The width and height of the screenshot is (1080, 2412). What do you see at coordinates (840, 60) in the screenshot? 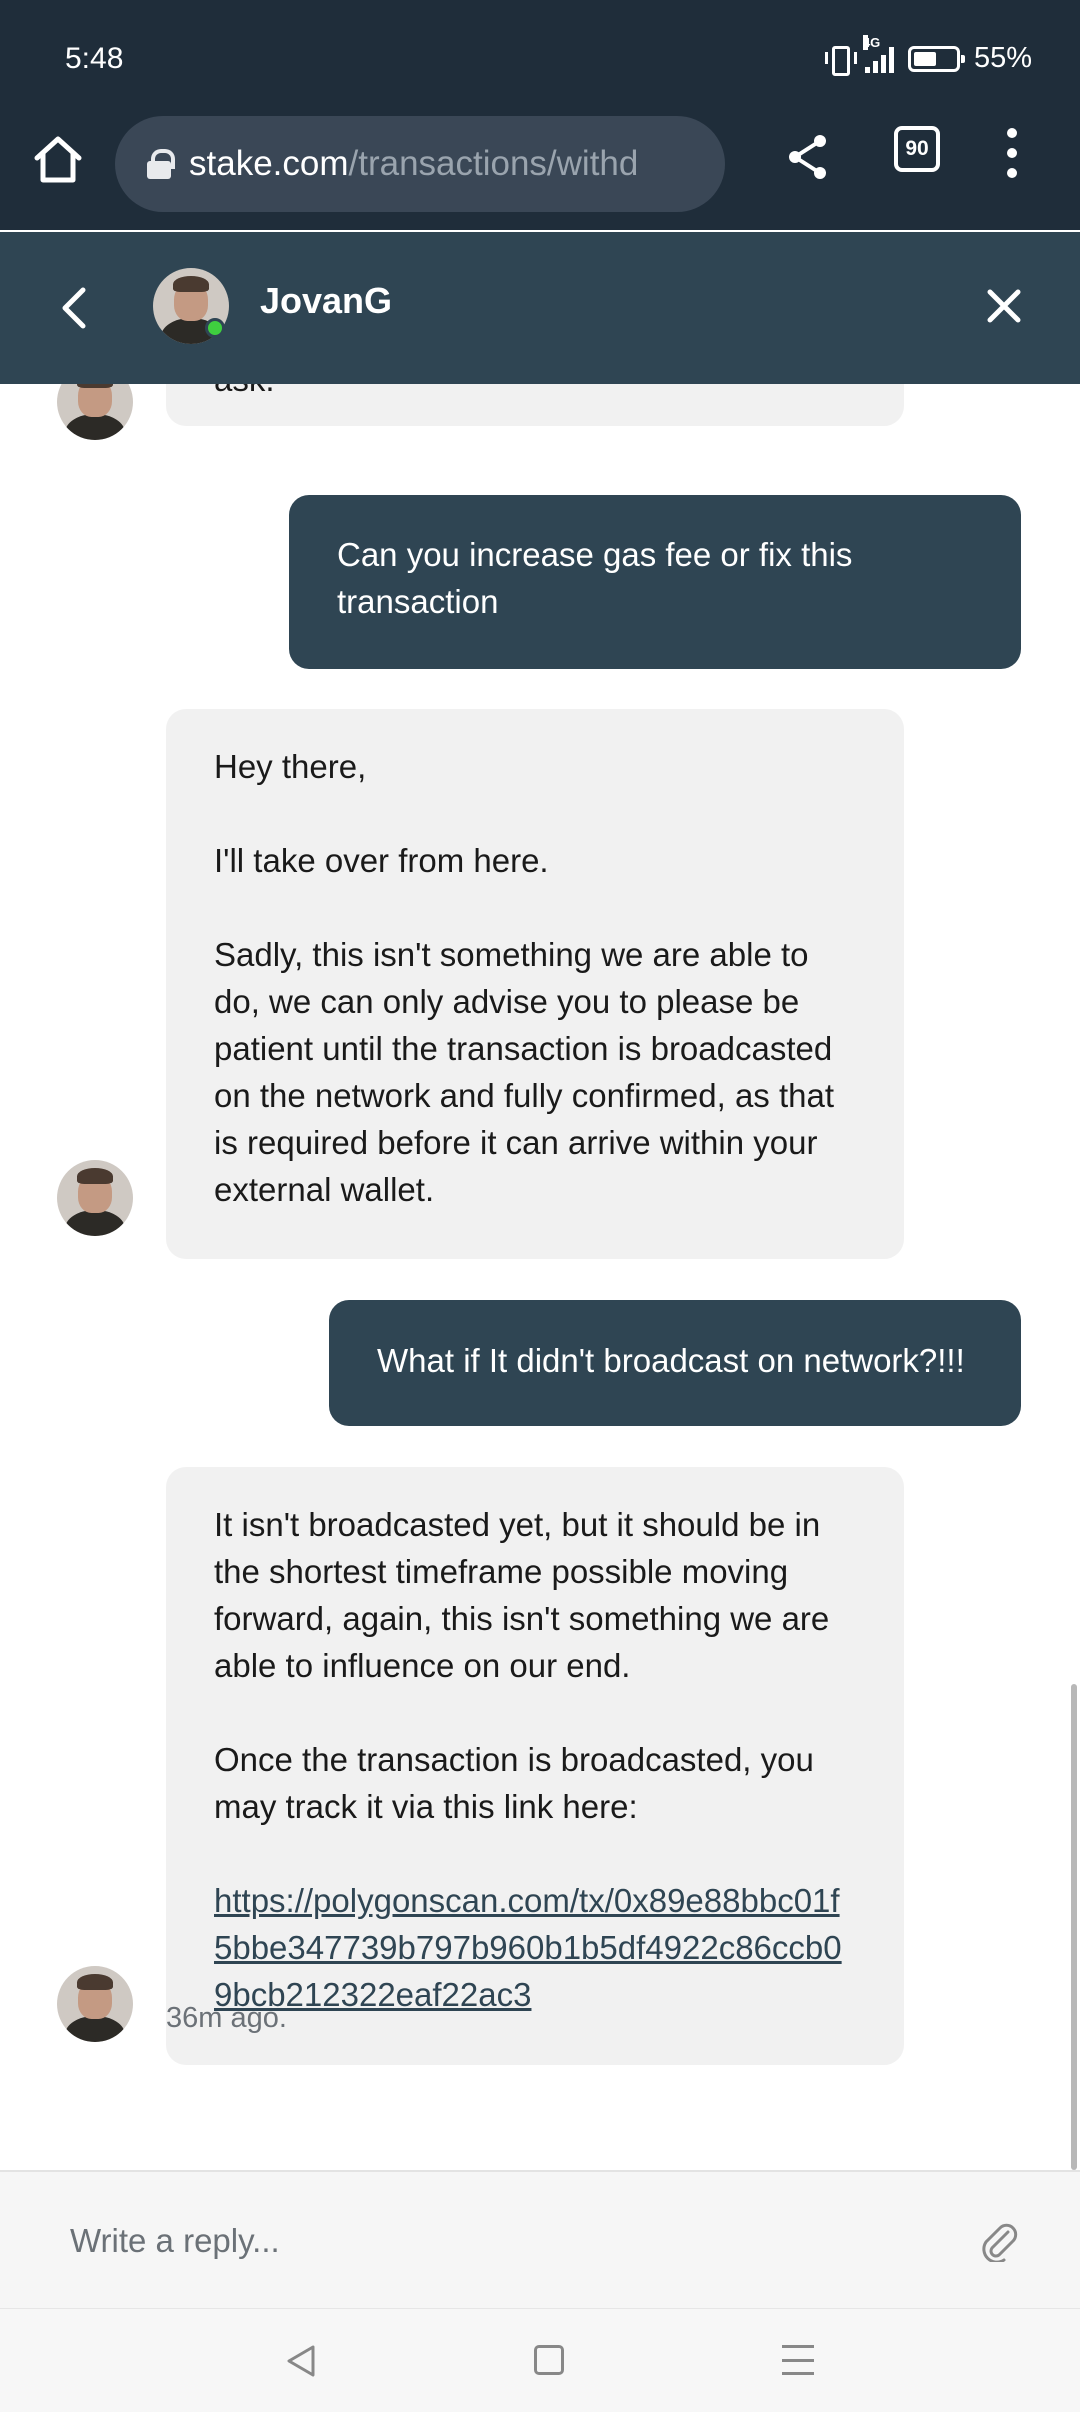
I see `vibrate-icon` at bounding box center [840, 60].